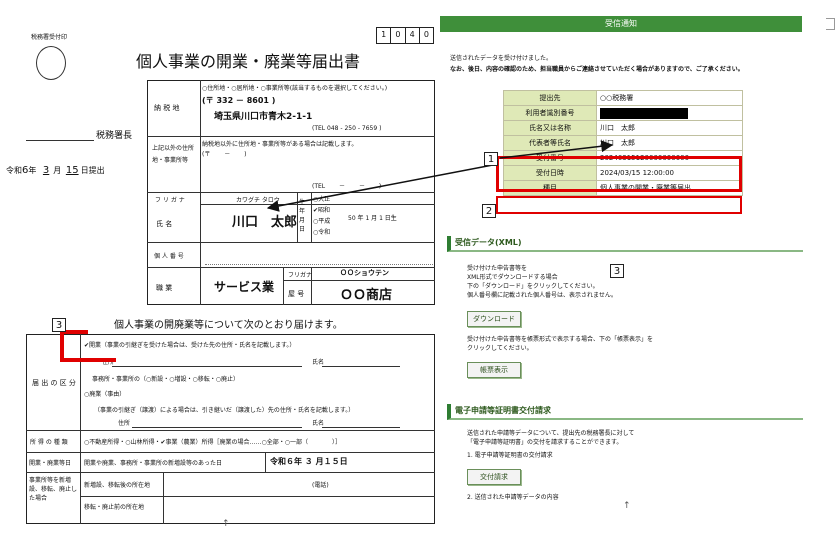 Image resolution: width=836 pixels, height=533 pixels. I want to click on callout-1: 1, so click(491, 159).